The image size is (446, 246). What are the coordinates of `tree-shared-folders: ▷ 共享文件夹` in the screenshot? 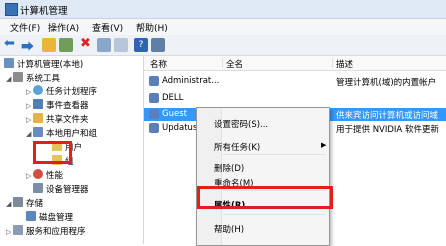 It's located at (57, 119).